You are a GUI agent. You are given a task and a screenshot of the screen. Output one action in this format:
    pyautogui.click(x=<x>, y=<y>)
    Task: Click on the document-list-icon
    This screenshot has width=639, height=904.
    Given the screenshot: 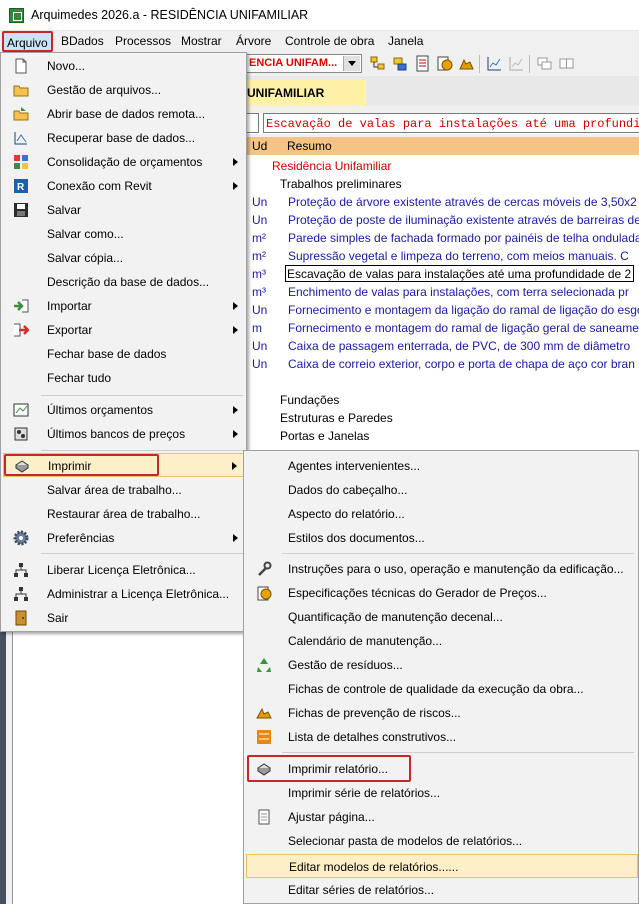 What is the action you would take?
    pyautogui.click(x=422, y=63)
    